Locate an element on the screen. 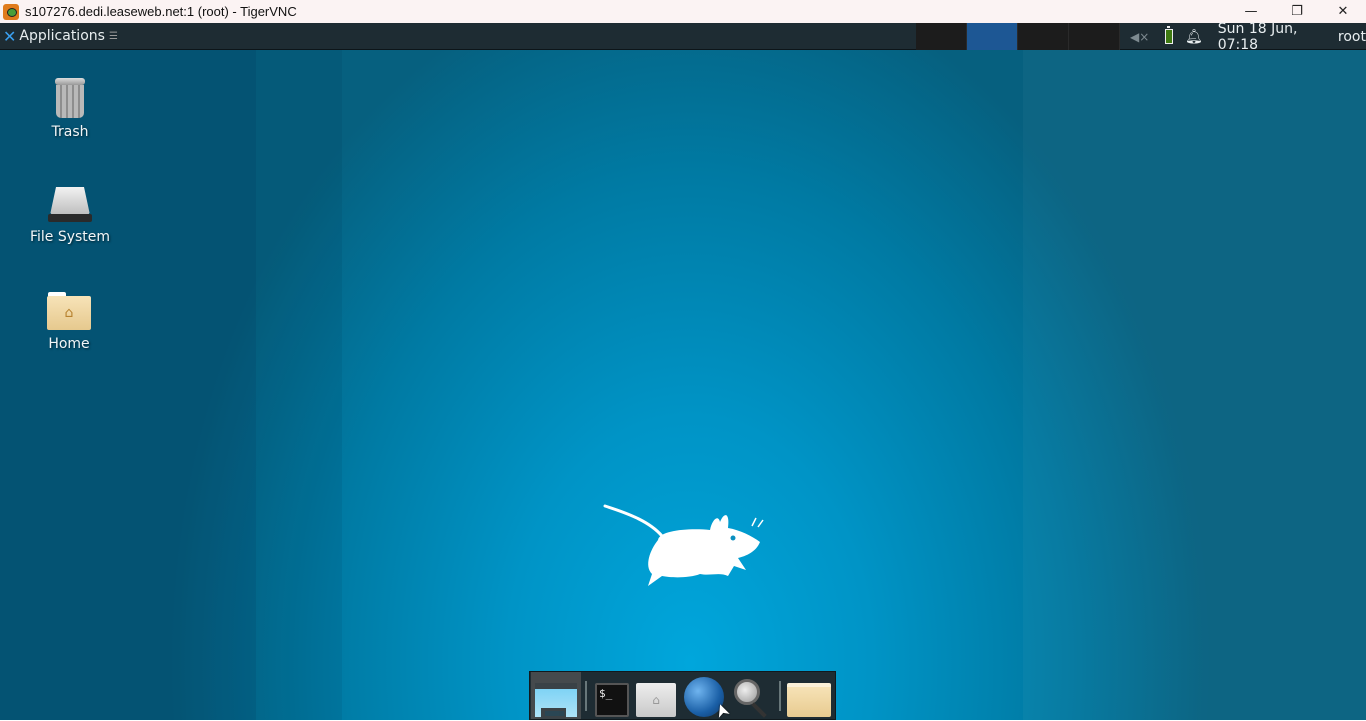 Image resolution: width=1366 pixels, height=721 pixels. desktop-icon-file-system: File System is located at coordinates (70, 216).